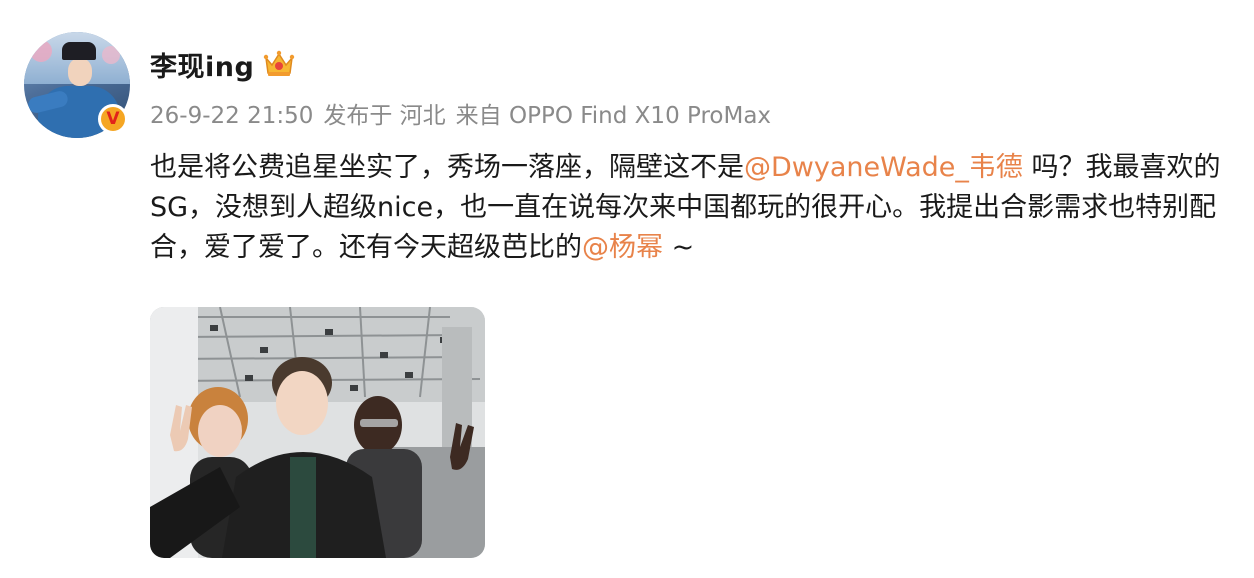 The height and width of the screenshot is (578, 1254). What do you see at coordinates (447, 167) in the screenshot?
I see `text-part1: 也是将公费追星坐实了，秀场一落座，隔壁这不是` at bounding box center [447, 167].